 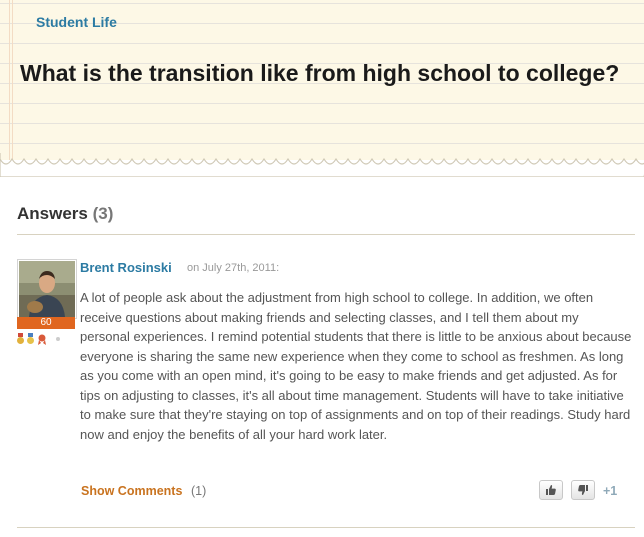 What do you see at coordinates (103, 213) in the screenshot?
I see `answers-count: (3)` at bounding box center [103, 213].